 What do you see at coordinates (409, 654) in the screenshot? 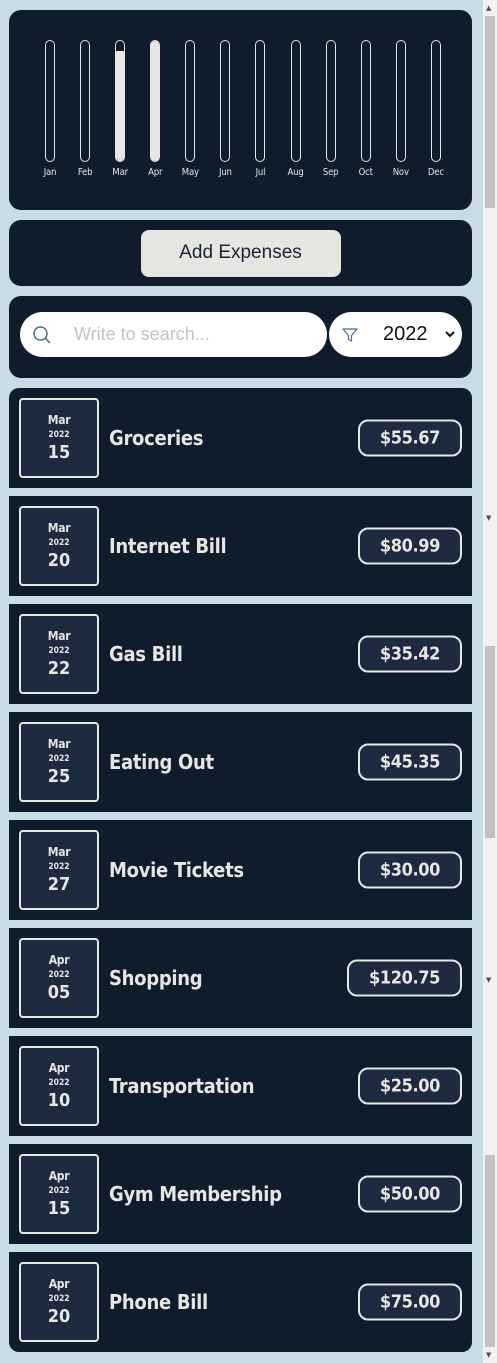
I see `expense-amount: $35.42` at bounding box center [409, 654].